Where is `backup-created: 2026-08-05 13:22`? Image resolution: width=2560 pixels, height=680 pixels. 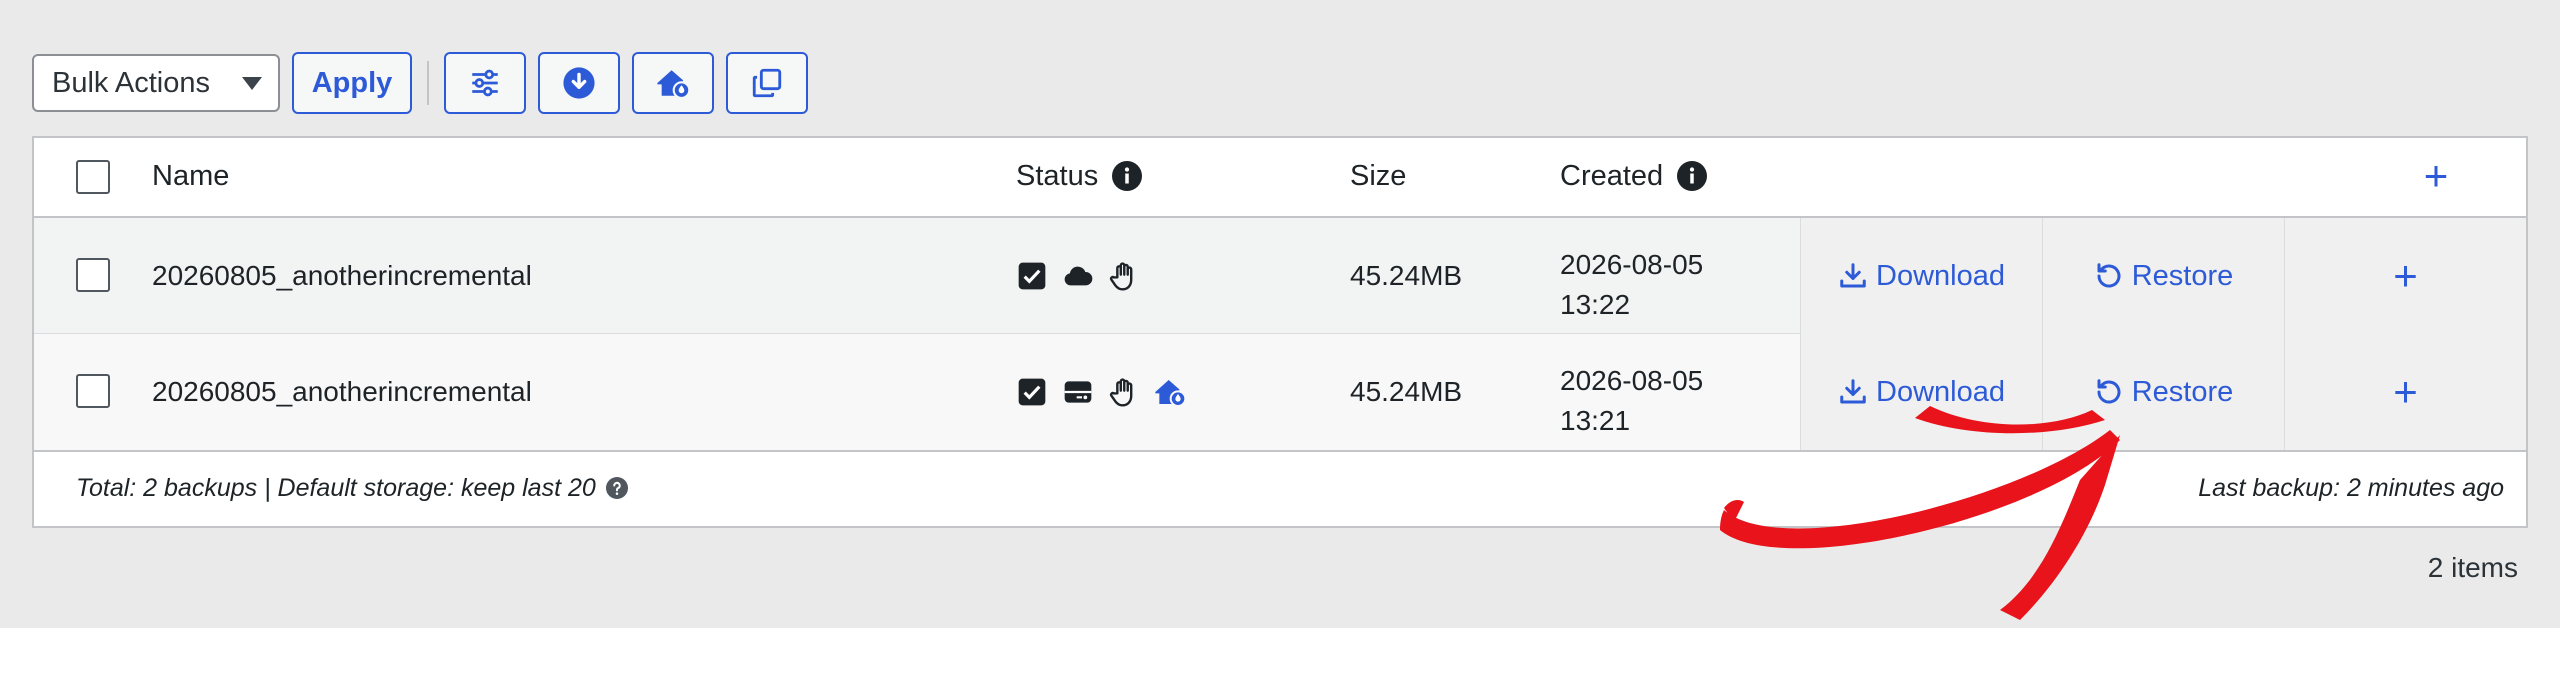
backup-created: 2026-08-05 13:22 is located at coordinates (1631, 276).